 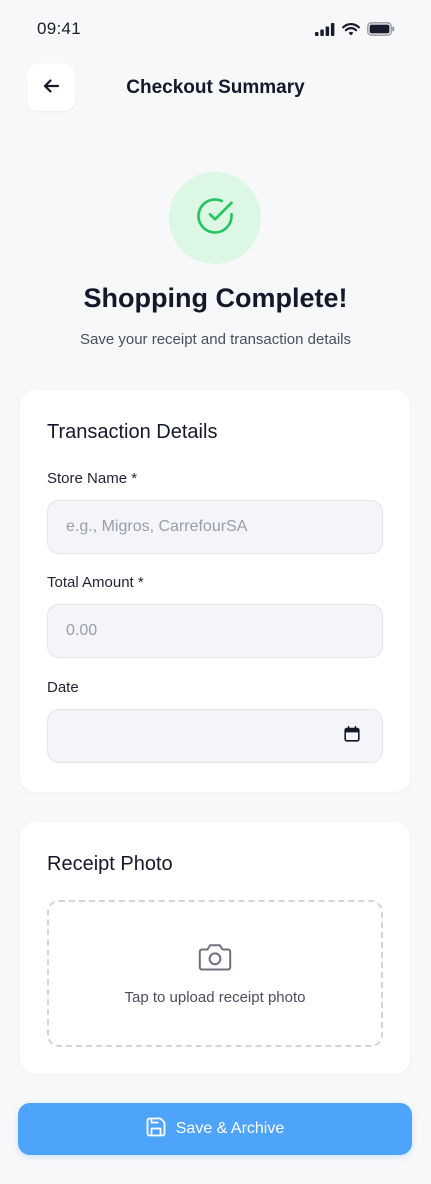 I want to click on receipt-upload-area: Tap to upload receipt photo, so click(x=215, y=973).